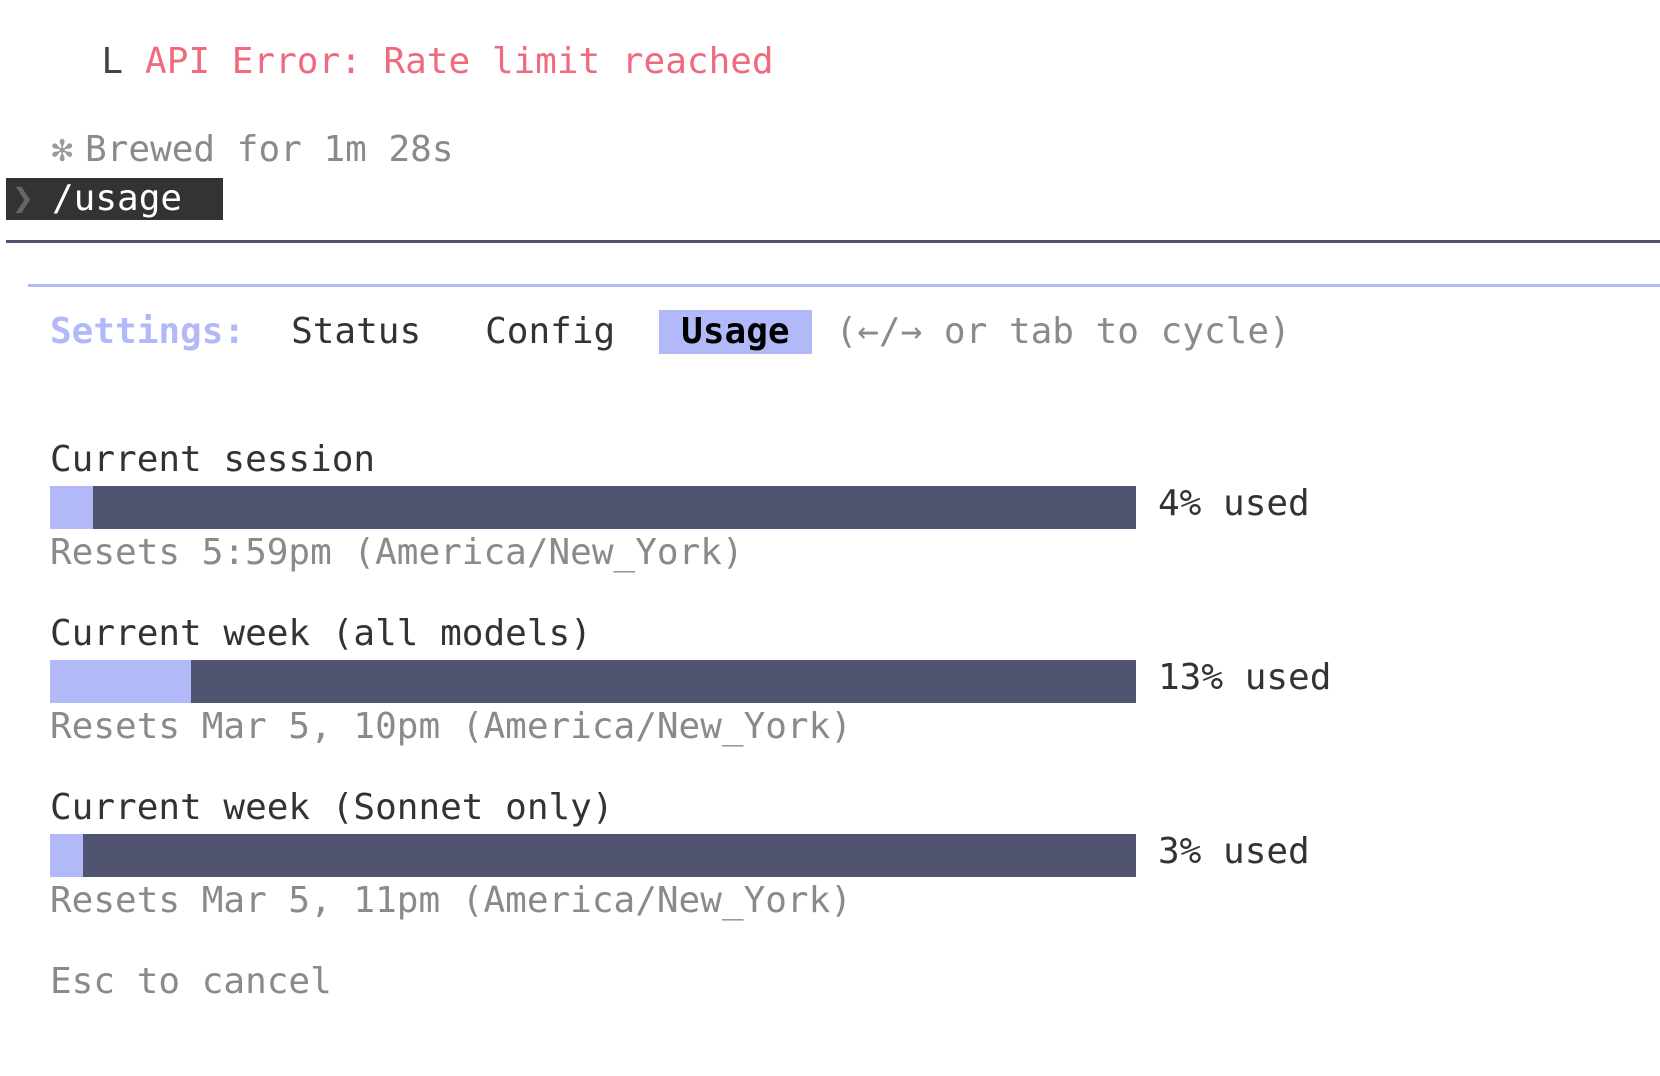 The height and width of the screenshot is (1076, 1660). I want to click on command-prompt: ❯ /usage, so click(114, 199).